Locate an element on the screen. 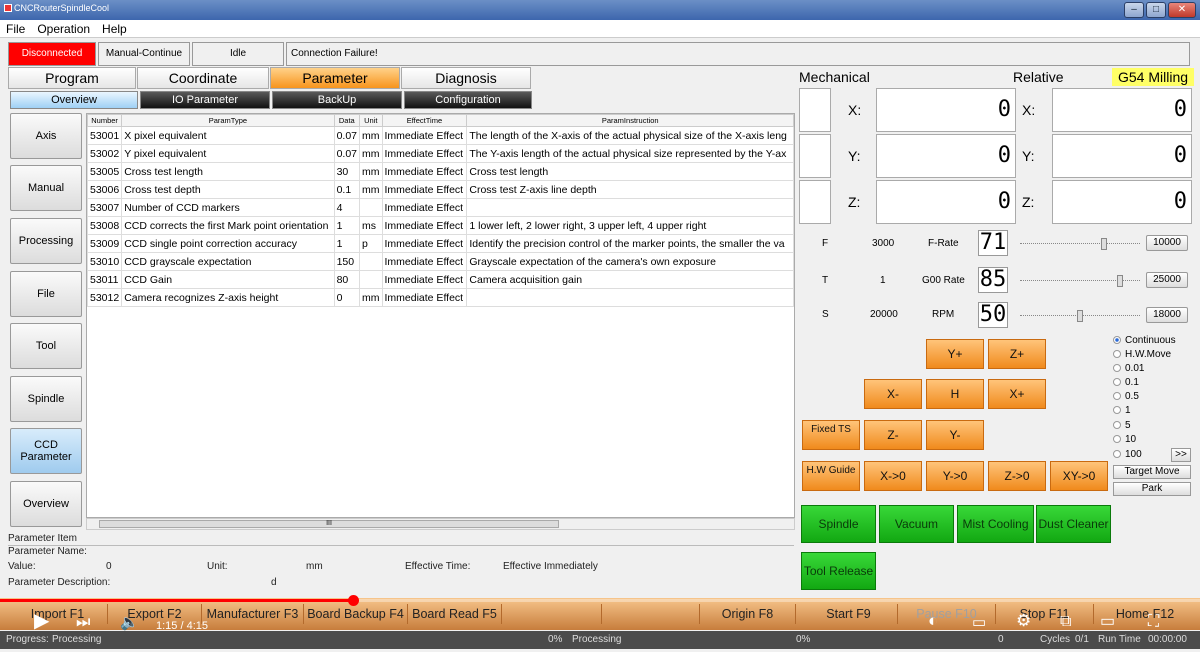 This screenshot has height=652, width=1200. dust-cleaner-output-button: Dust Cleaner is located at coordinates (1073, 524).